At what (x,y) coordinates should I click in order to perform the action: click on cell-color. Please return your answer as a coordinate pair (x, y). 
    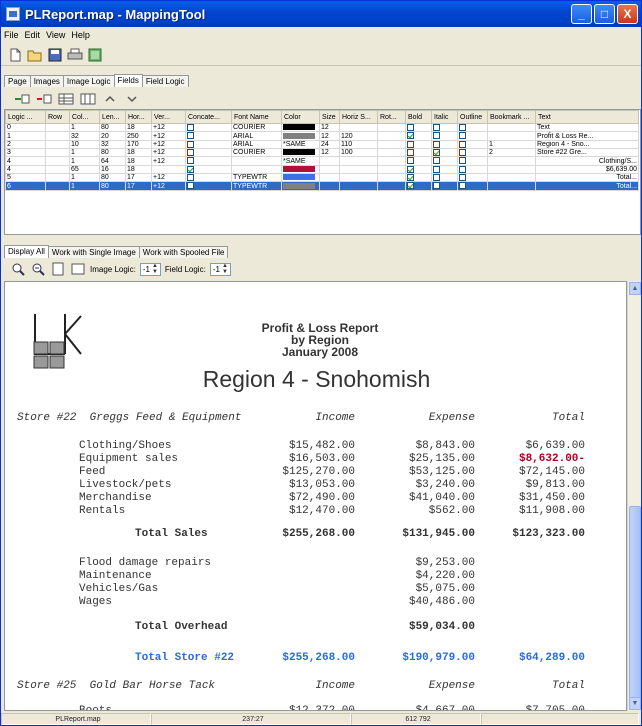
    Looking at the image, I should click on (300, 178).